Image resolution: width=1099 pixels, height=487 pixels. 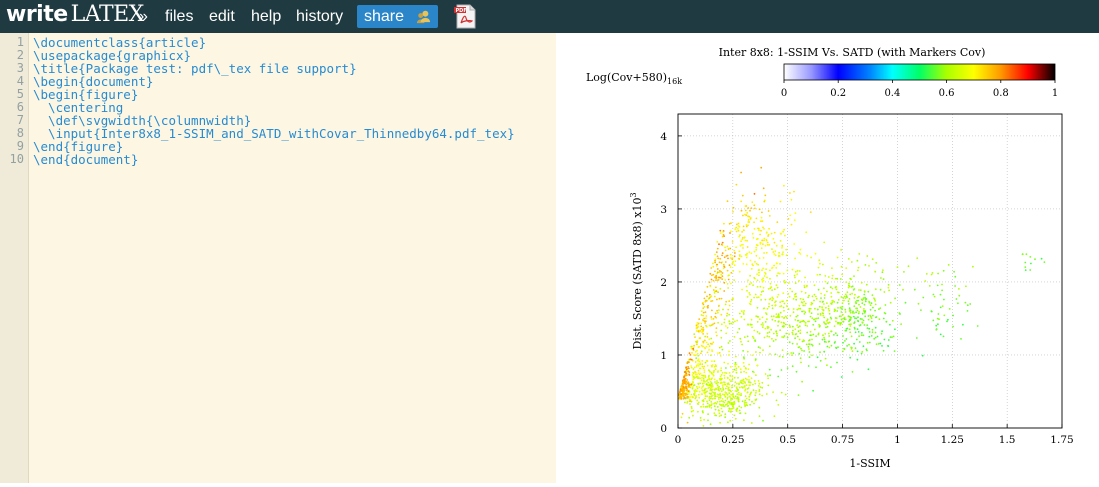 I want to click on code-line: \end{document}, so click(x=85, y=159).